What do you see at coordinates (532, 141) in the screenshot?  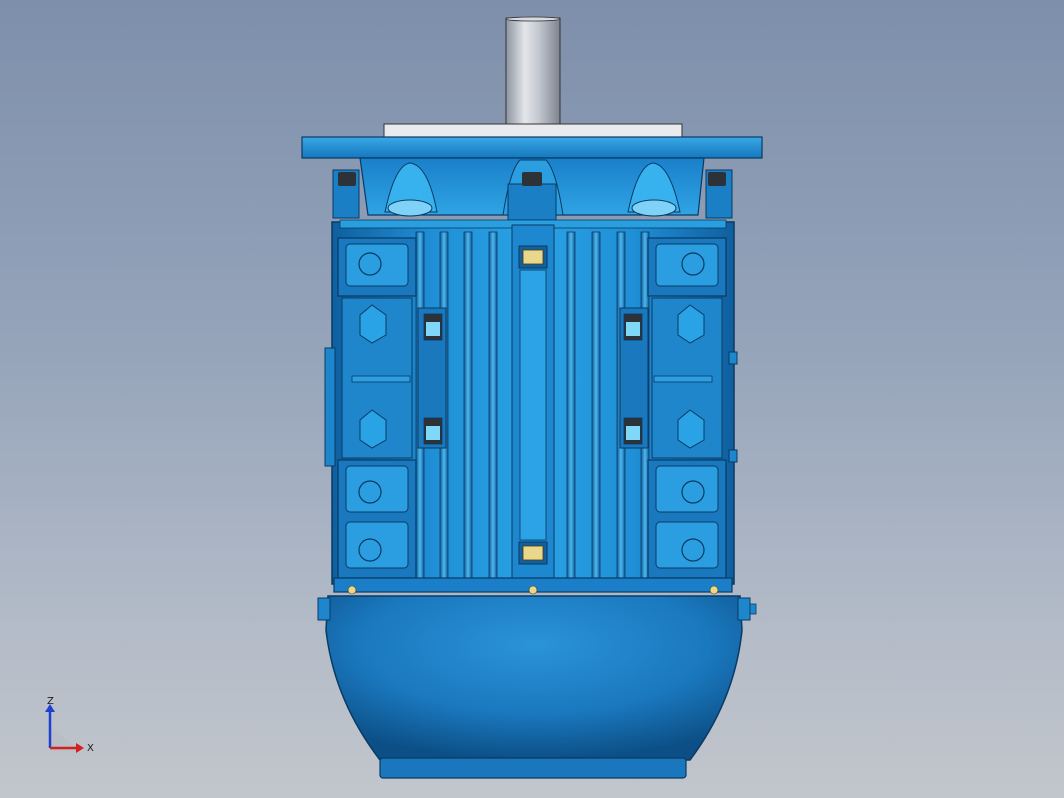 I see `mounting-flange` at bounding box center [532, 141].